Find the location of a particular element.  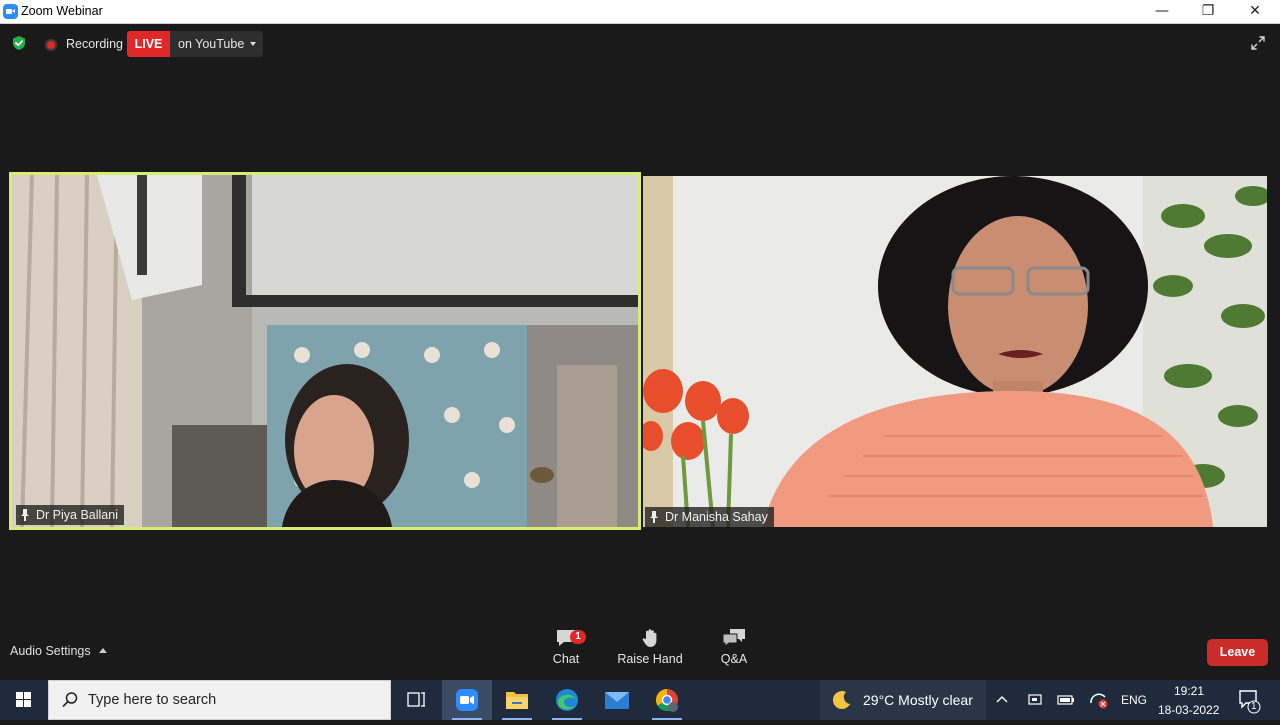

notification-center-button: 1 is located at coordinates (1254, 700).